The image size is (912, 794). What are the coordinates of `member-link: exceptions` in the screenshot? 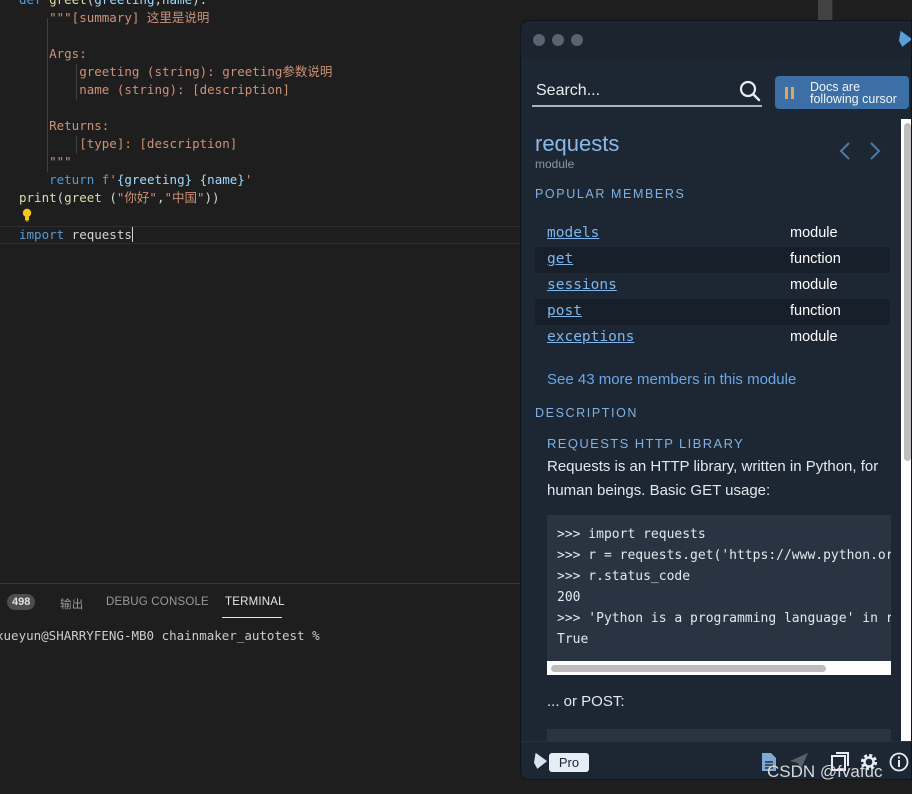 It's located at (590, 337).